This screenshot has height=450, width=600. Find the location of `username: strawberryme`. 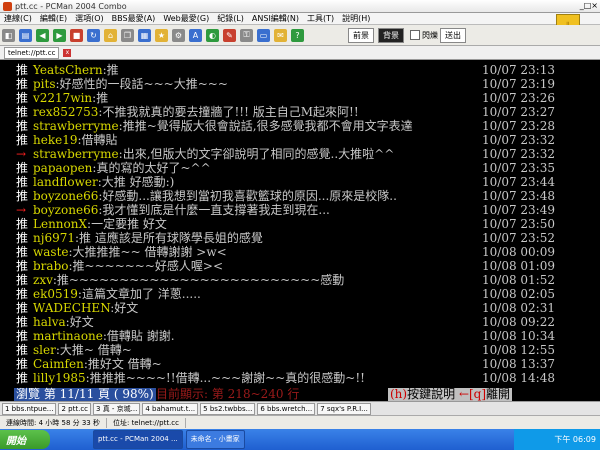

username: strawberryme is located at coordinates (76, 154).